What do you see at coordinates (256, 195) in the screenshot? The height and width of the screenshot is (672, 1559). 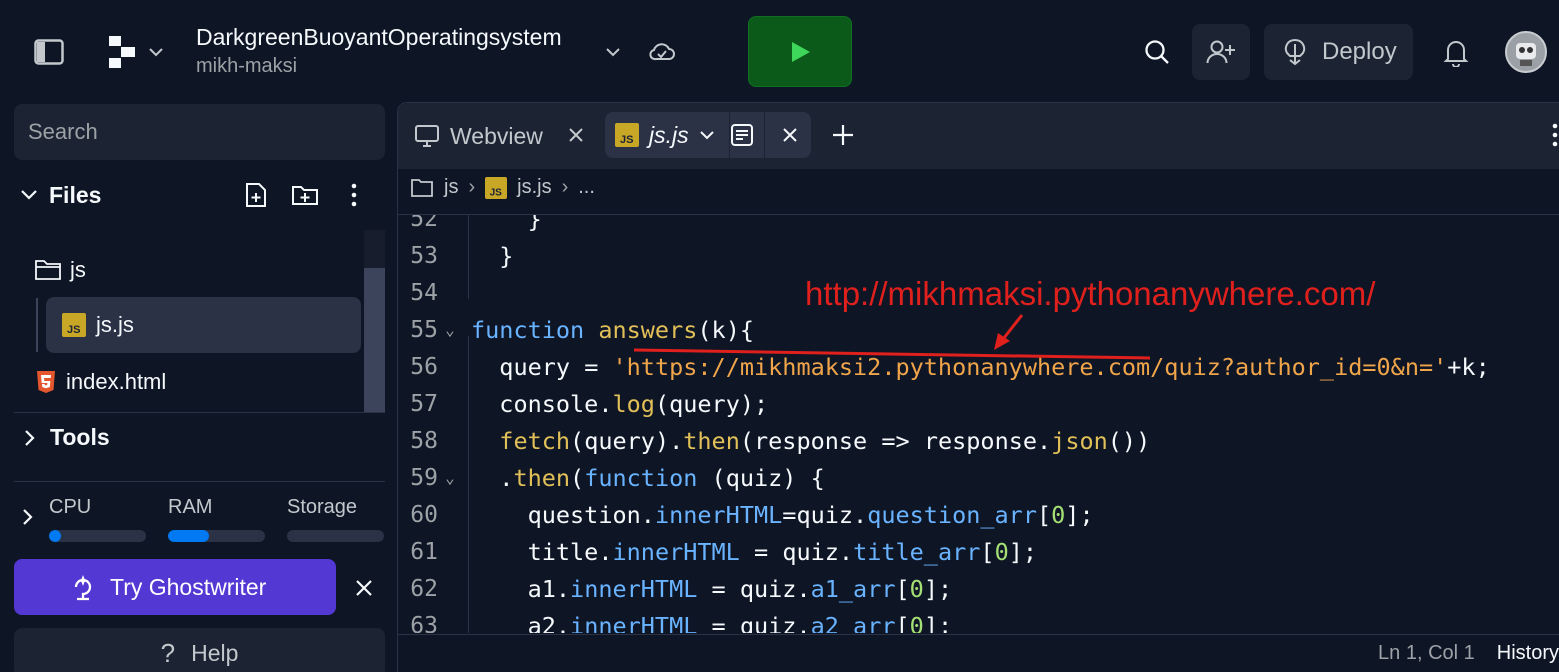 I see `new-file-icon` at bounding box center [256, 195].